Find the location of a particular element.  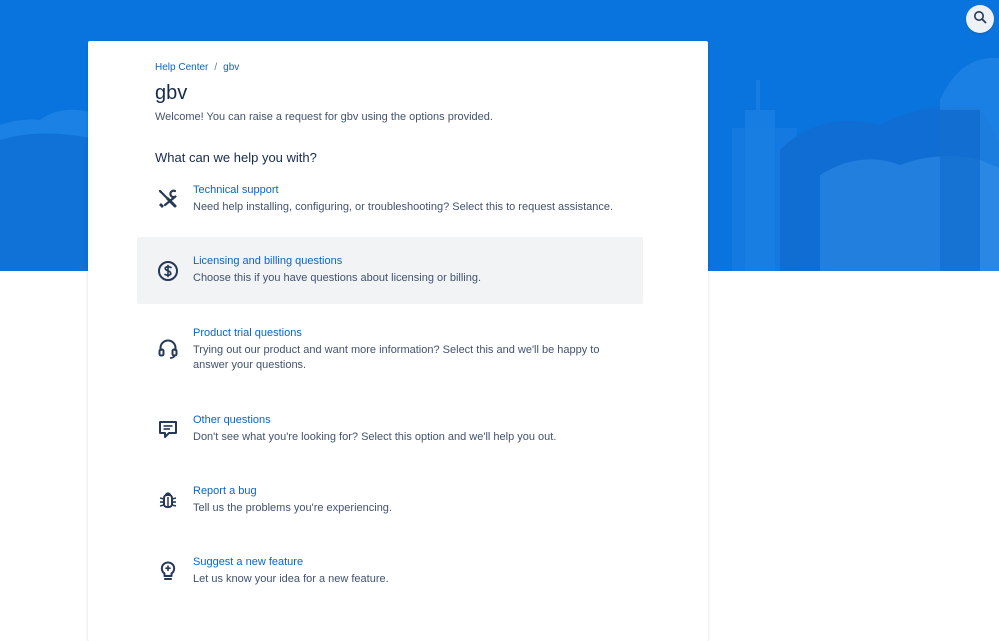

search-icon is located at coordinates (980, 19).